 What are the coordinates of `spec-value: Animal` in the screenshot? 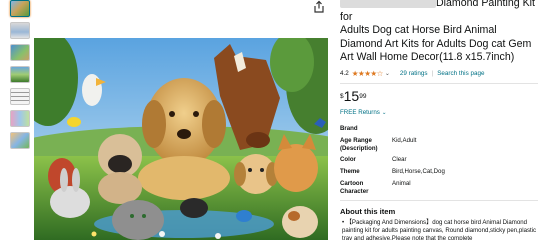 It's located at (401, 183).